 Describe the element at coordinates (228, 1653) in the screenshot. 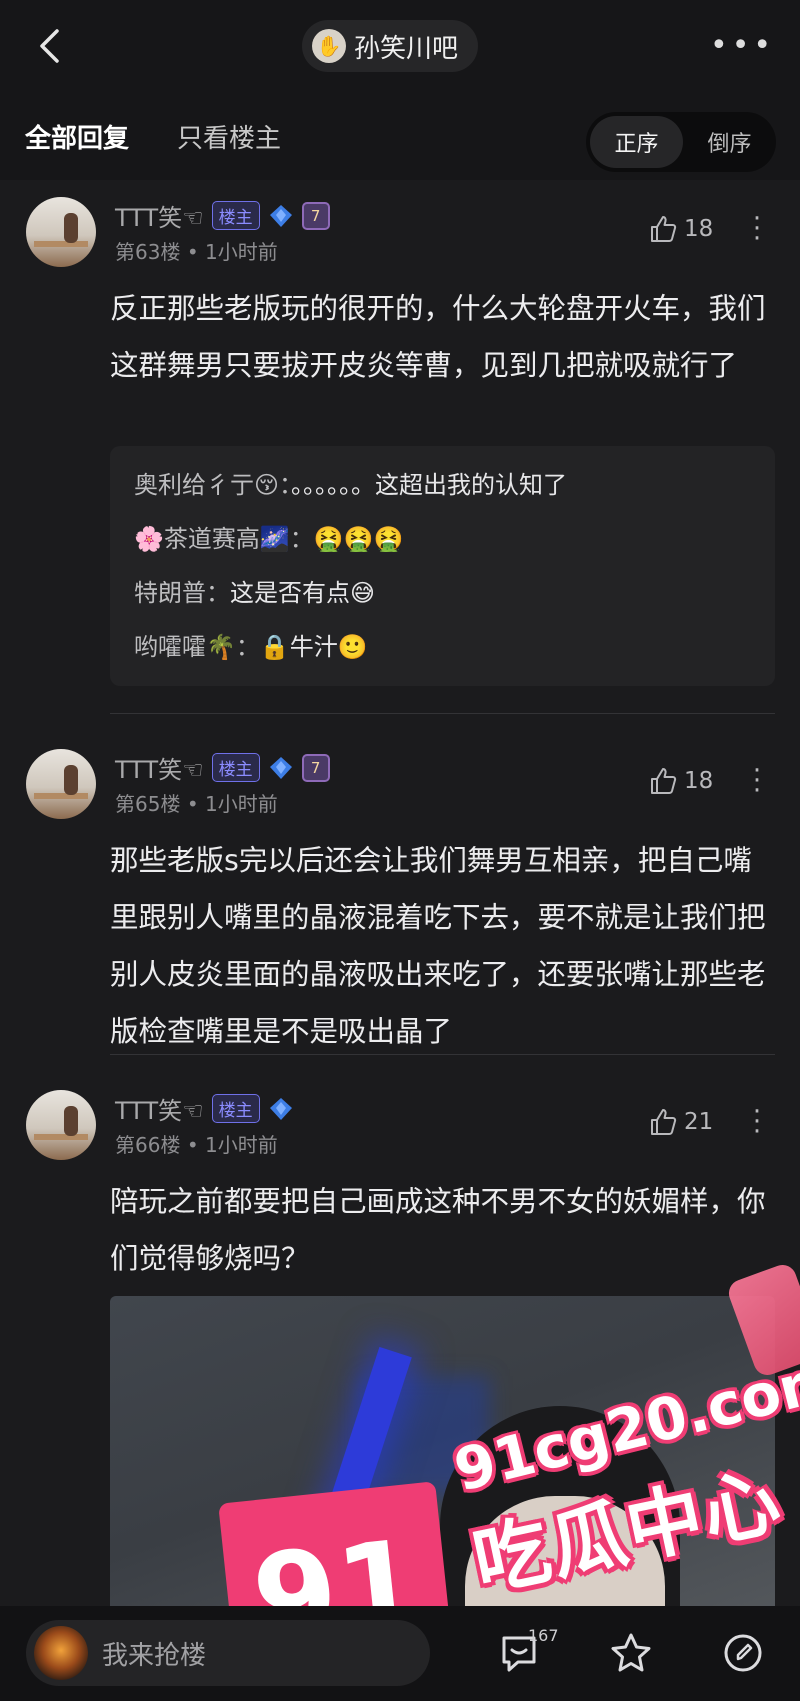

I see `reply-input: 我来抢楼` at that location.